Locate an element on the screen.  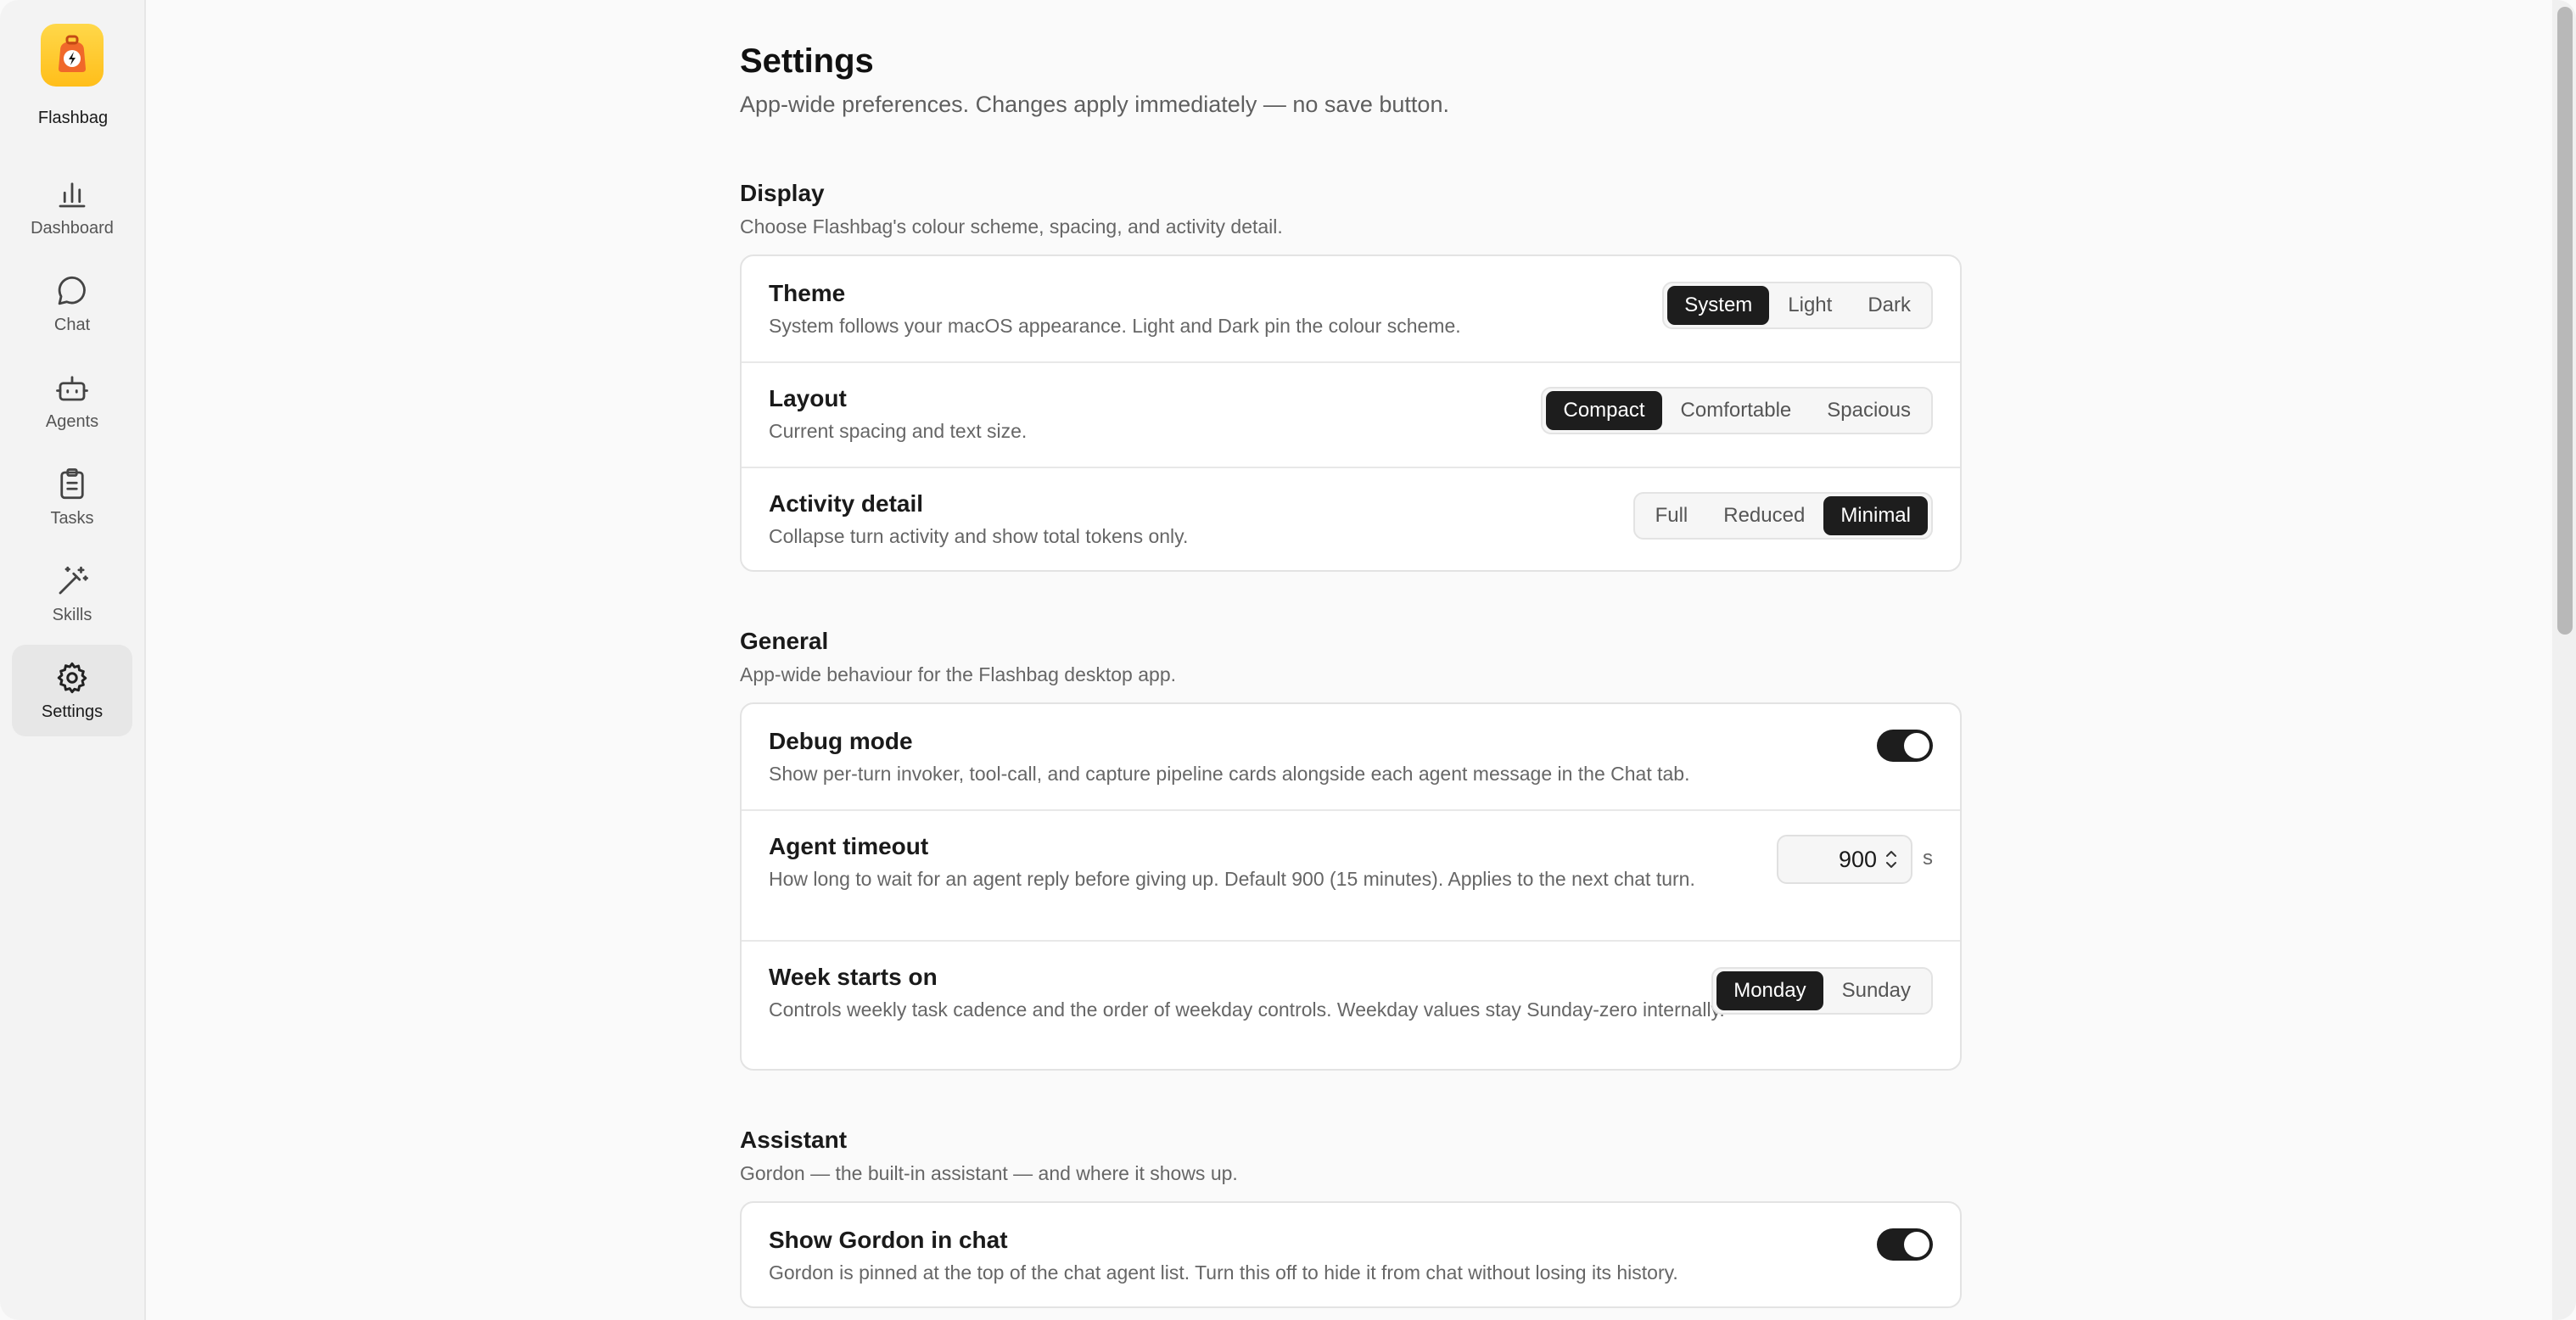
theme-segmented-control: System Light Dark is located at coordinates (1798, 305).